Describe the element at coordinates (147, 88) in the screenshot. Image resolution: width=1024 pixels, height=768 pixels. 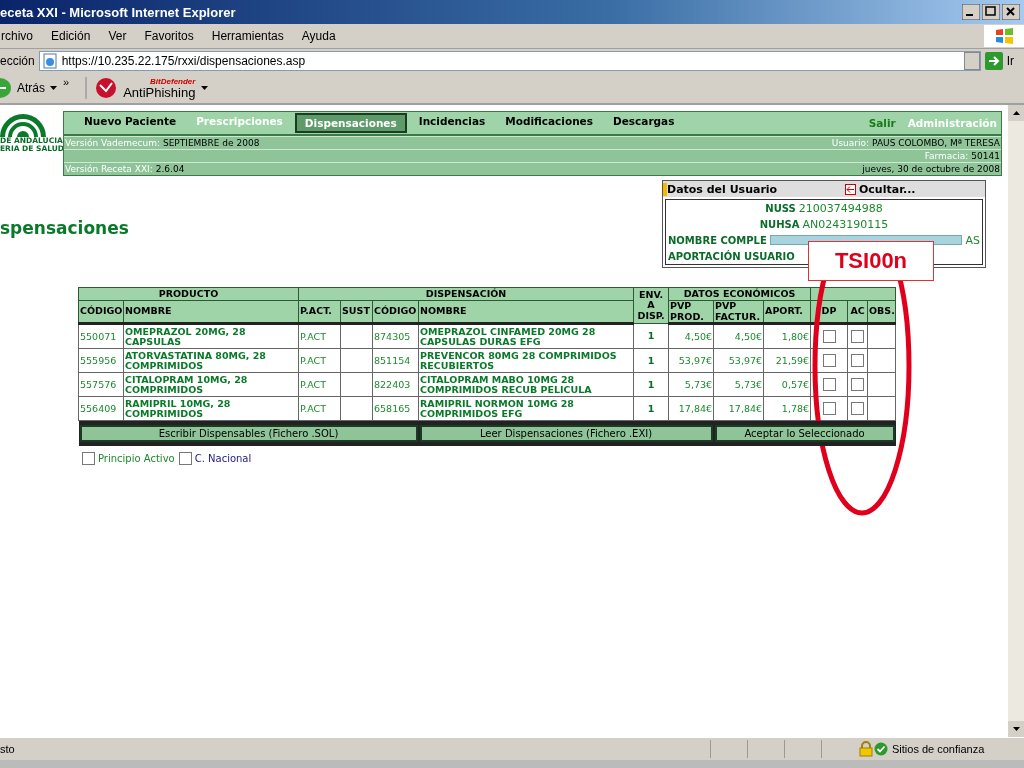
I see `antiphishing-button: BitDefender AntiPhishing` at that location.